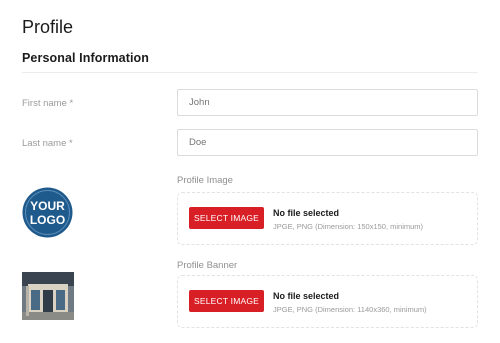  Describe the element at coordinates (226, 301) in the screenshot. I see `select-profile-banner-button: SELECT IMAGE` at that location.